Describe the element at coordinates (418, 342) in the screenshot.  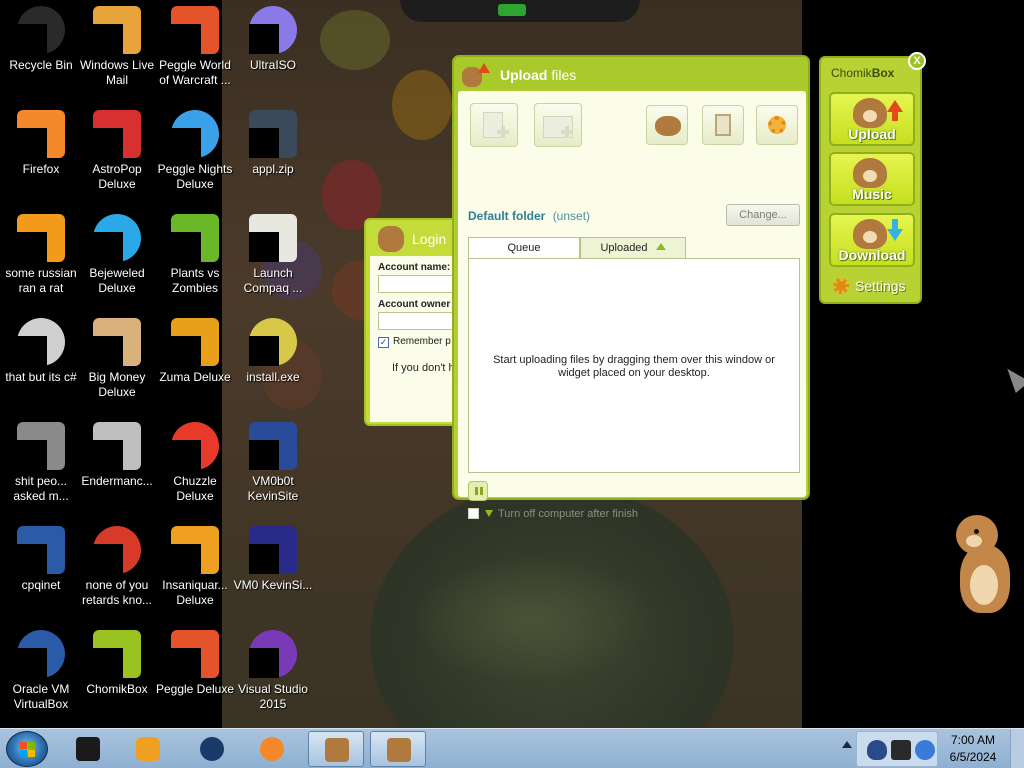
I see `remember-row: ✓ Remember p` at that location.